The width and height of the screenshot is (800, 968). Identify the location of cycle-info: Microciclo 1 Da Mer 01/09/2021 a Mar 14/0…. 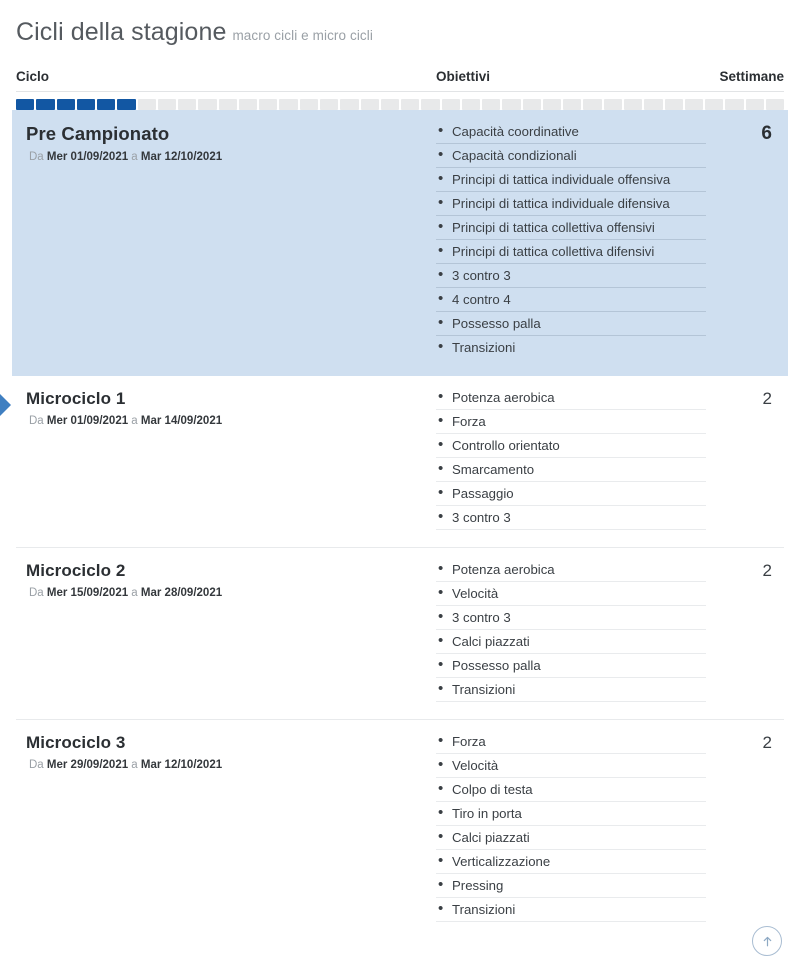
(226, 461).